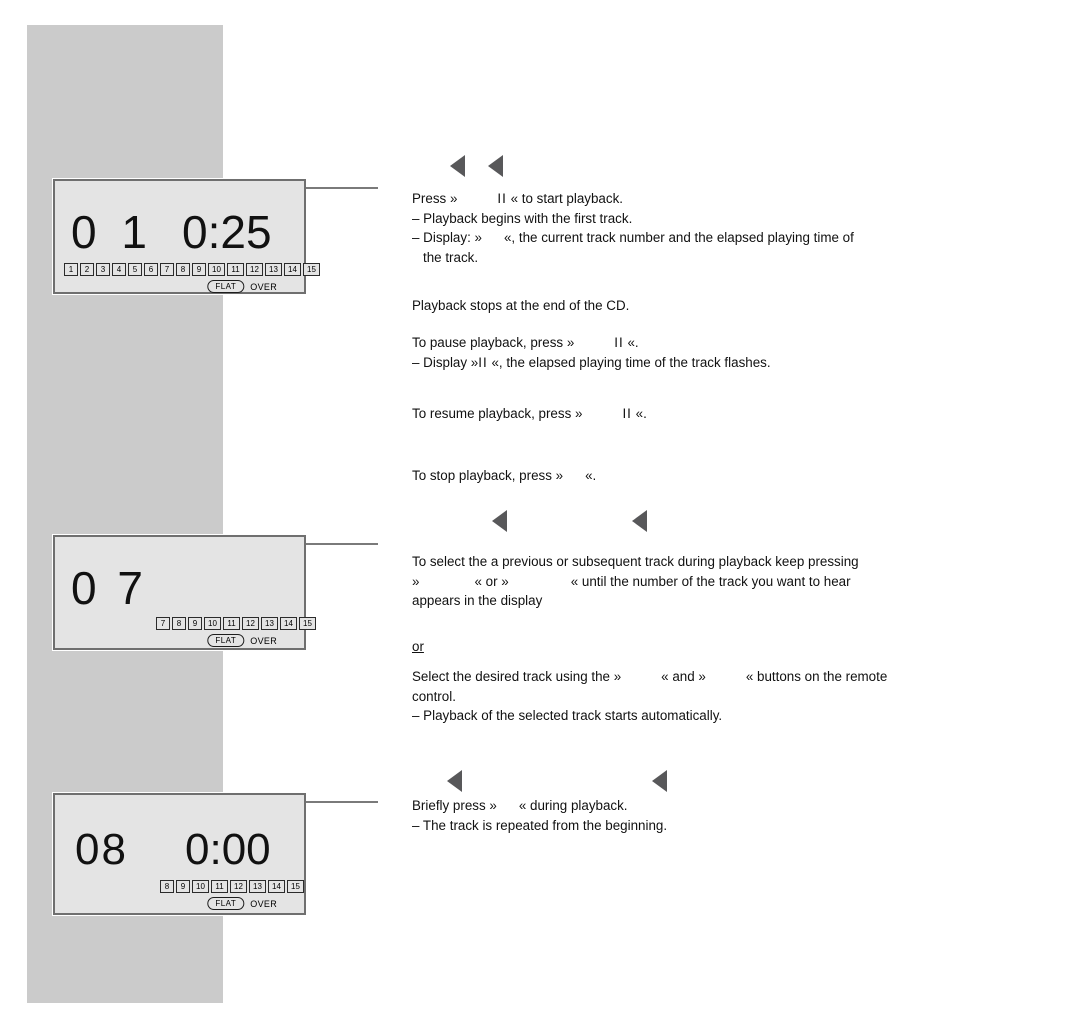 The height and width of the screenshot is (1027, 1080). What do you see at coordinates (704, 476) in the screenshot?
I see `paragraph-stop: To stop playback, press » «.` at bounding box center [704, 476].